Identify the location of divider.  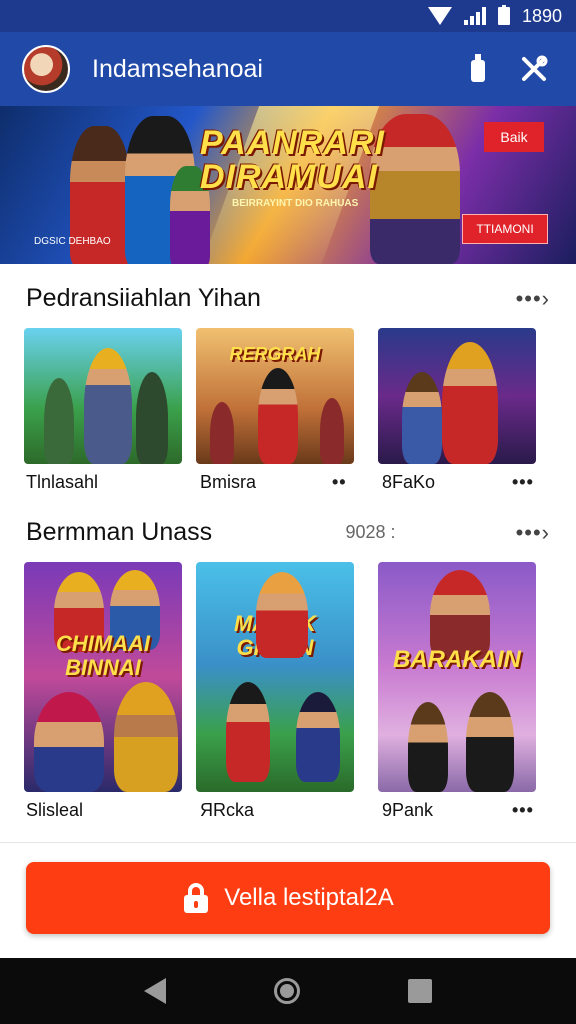
(288, 842).